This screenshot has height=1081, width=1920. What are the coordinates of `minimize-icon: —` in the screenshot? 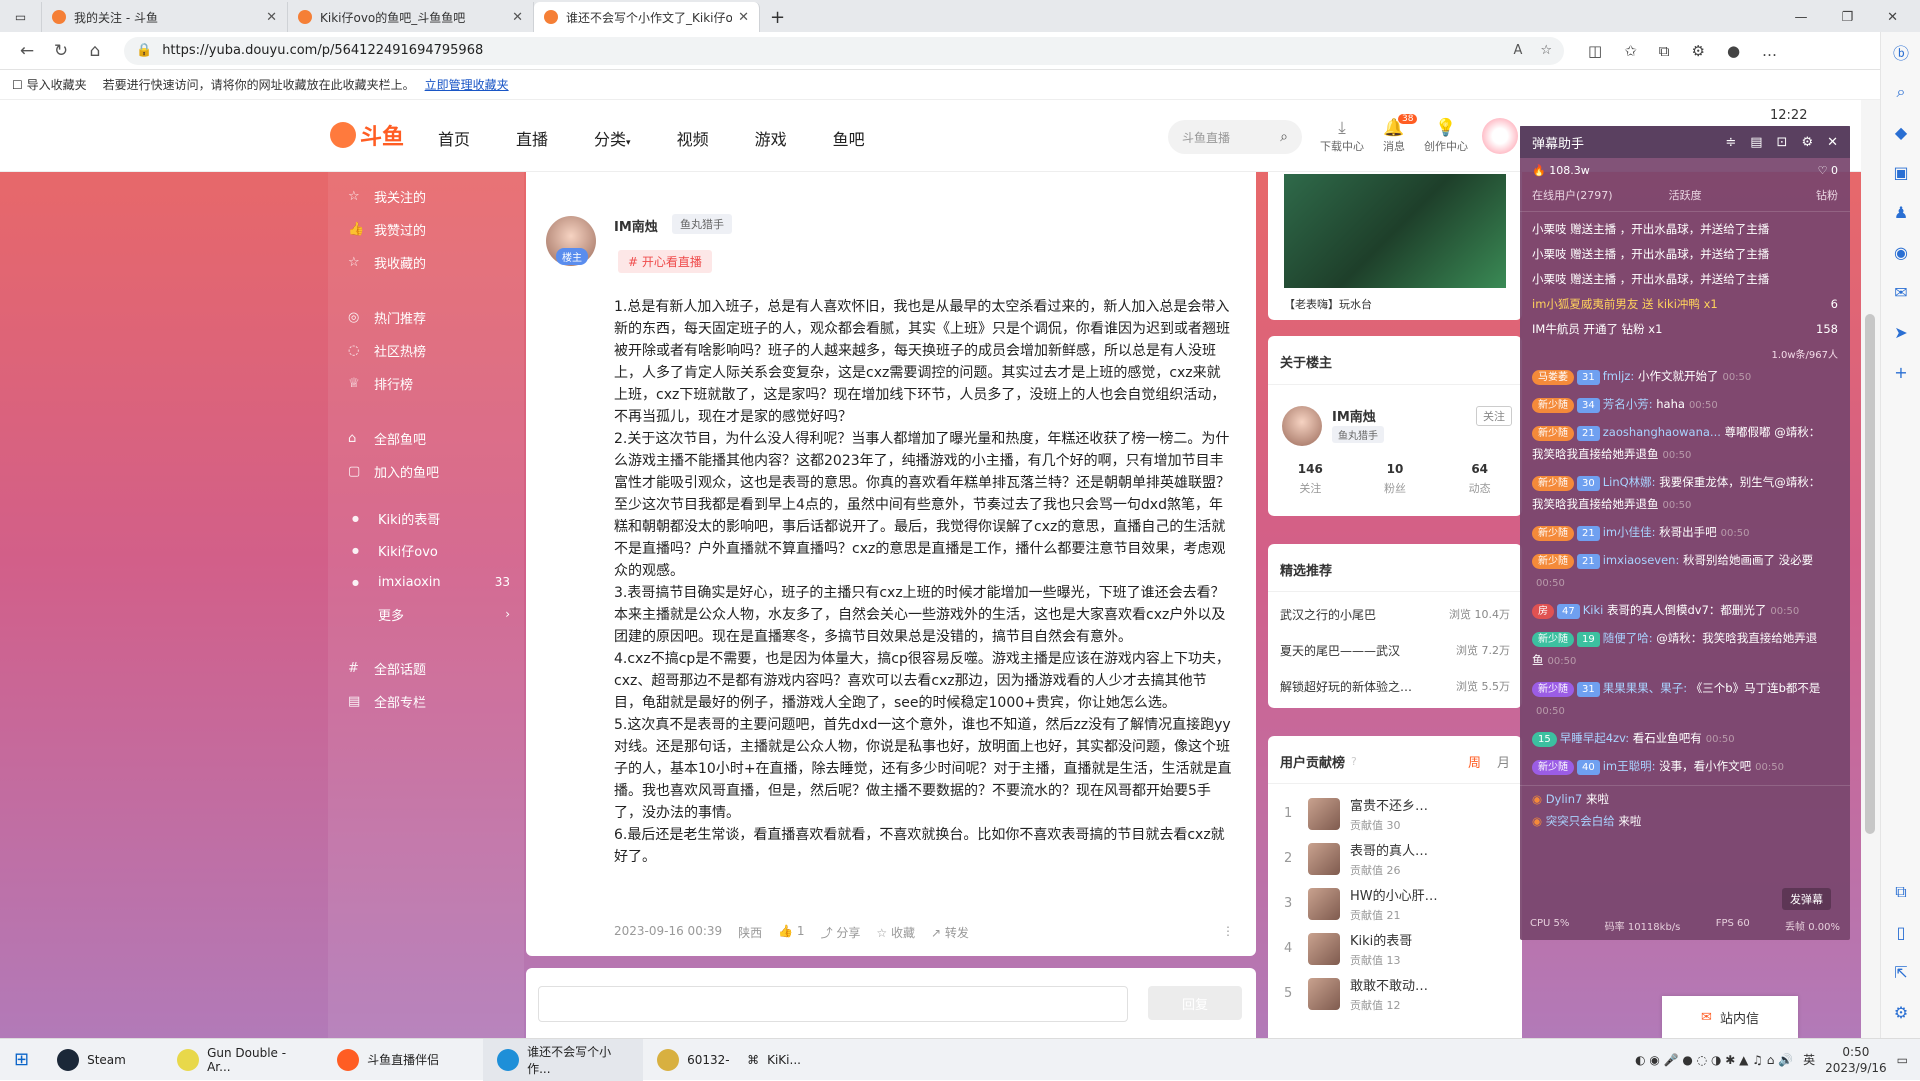 It's located at (1800, 17).